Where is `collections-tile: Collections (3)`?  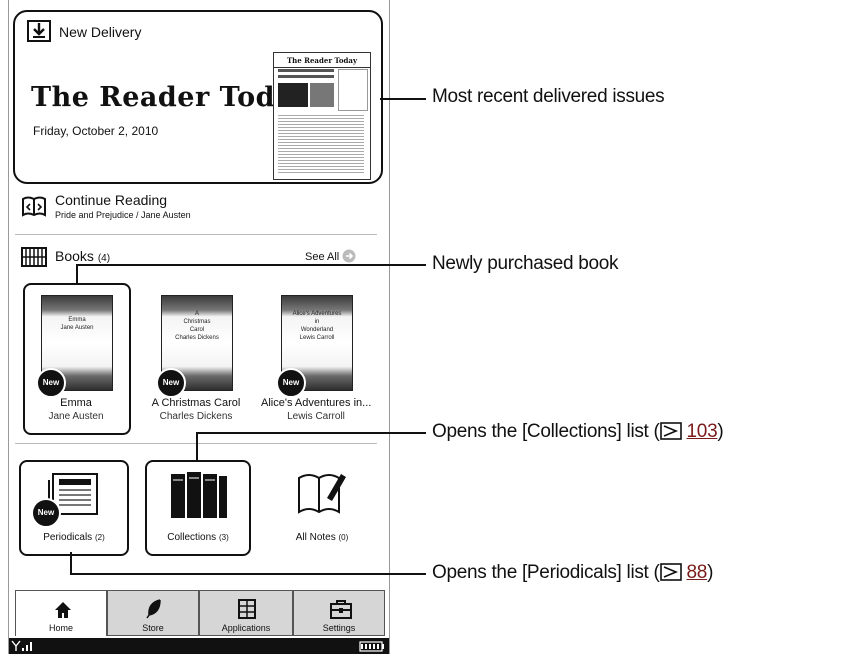
collections-tile: Collections (3) is located at coordinates (198, 508).